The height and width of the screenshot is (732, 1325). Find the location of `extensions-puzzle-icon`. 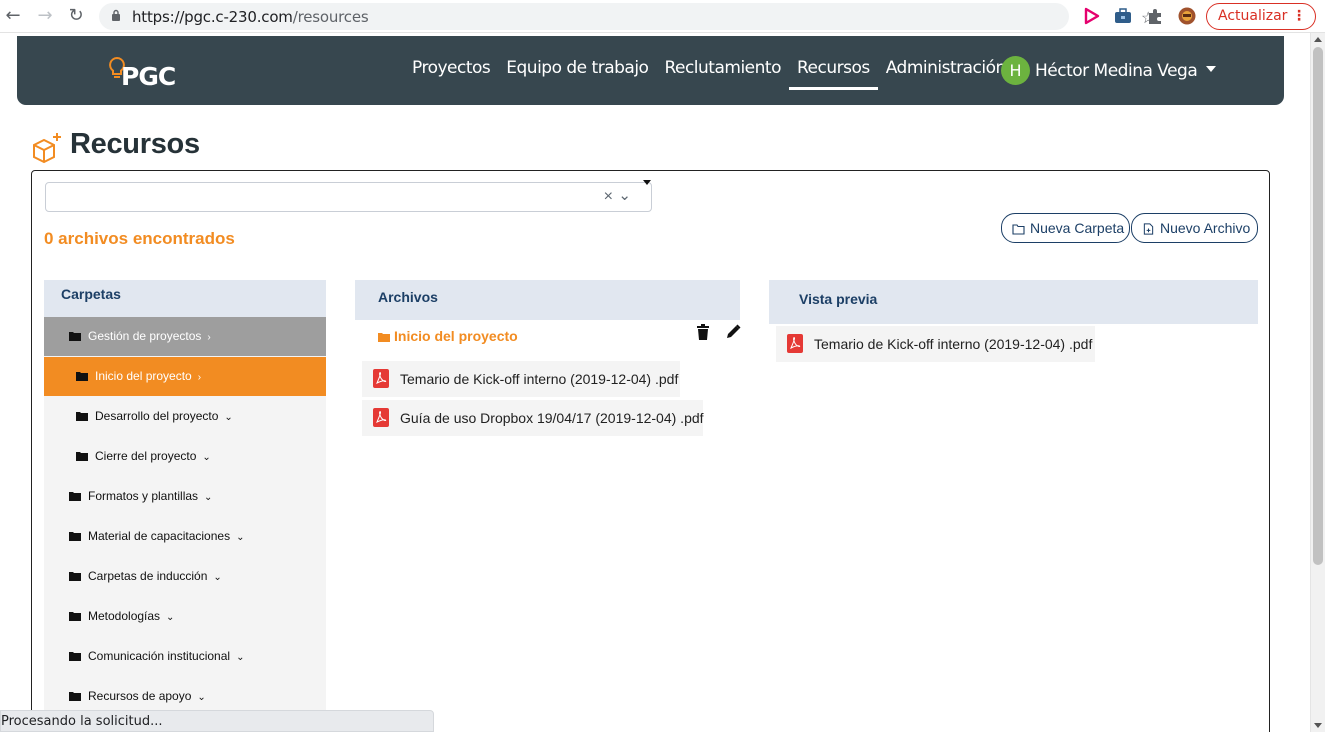

extensions-puzzle-icon is located at coordinates (1155, 16).